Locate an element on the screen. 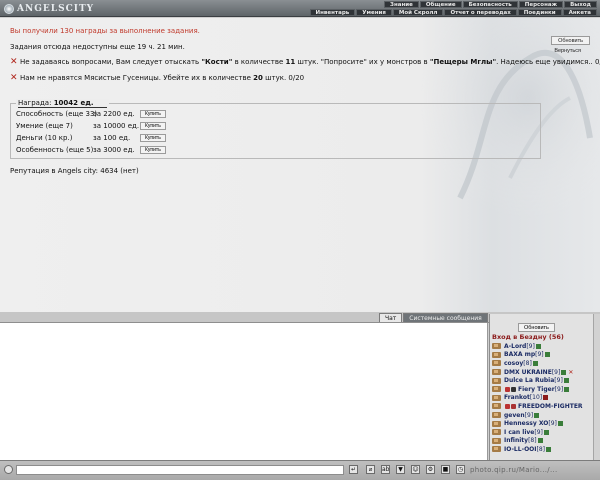  user-row: A-Lord [9] is located at coordinates (541, 346).